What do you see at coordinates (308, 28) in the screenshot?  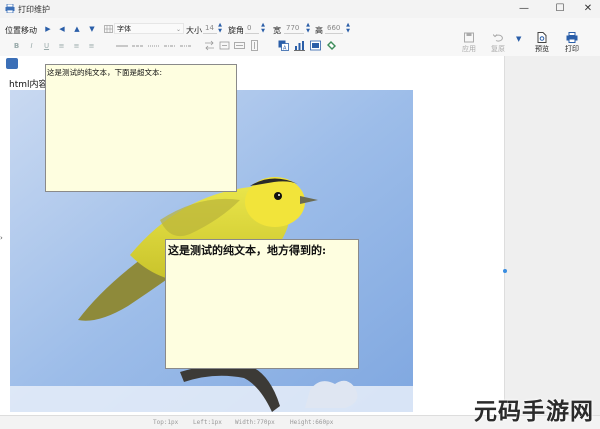 I see `width-spinner: ▲ ▼` at bounding box center [308, 28].